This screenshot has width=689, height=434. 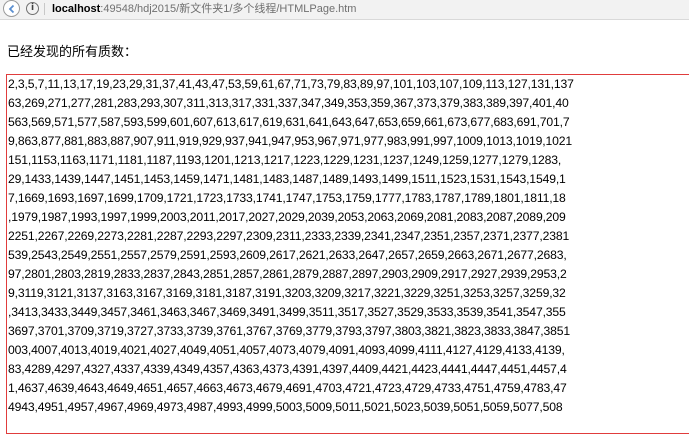 What do you see at coordinates (76, 9) in the screenshot?
I see `url-host: localhost` at bounding box center [76, 9].